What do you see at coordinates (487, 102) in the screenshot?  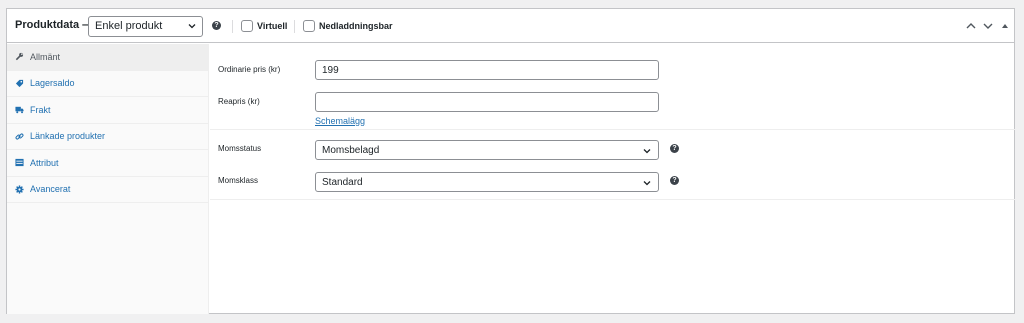 I see `sale-price-input` at bounding box center [487, 102].